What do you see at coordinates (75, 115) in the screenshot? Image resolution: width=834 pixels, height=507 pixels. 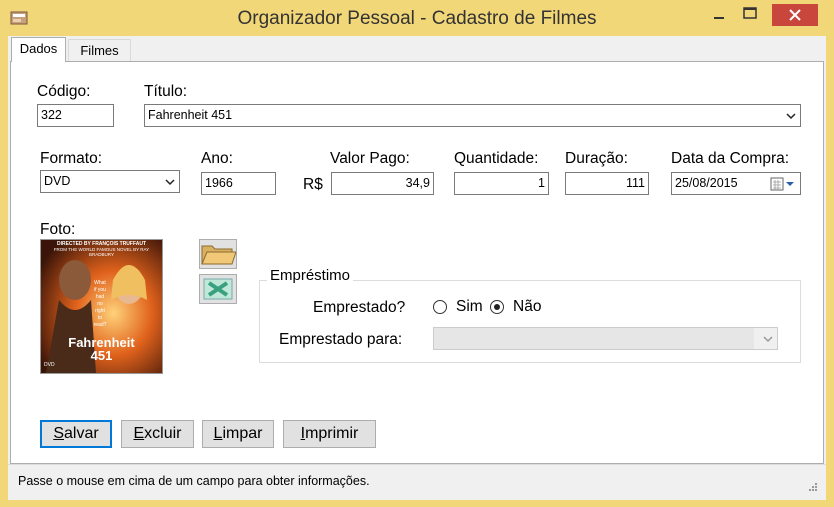 I see `codigo-input: 322` at bounding box center [75, 115].